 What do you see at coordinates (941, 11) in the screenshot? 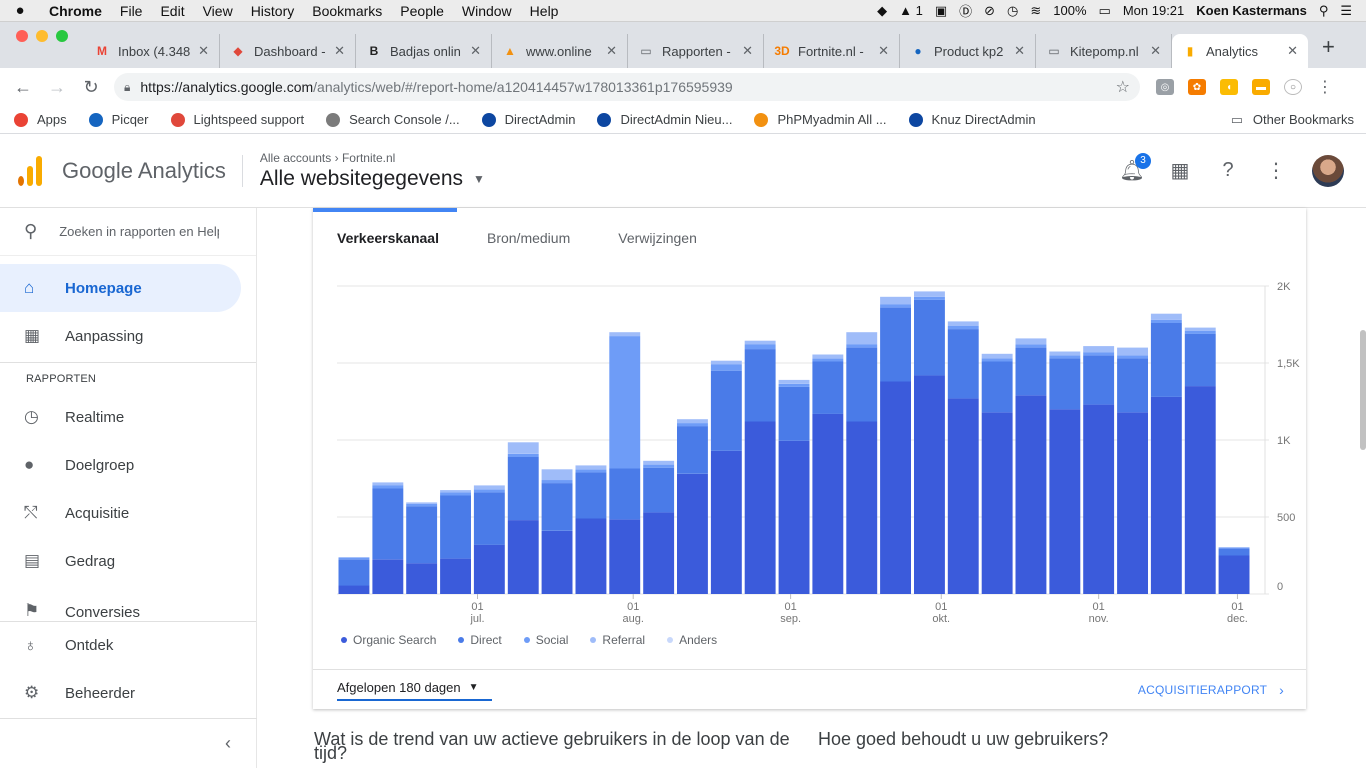
I see `camera-icon: ▣` at bounding box center [941, 11].